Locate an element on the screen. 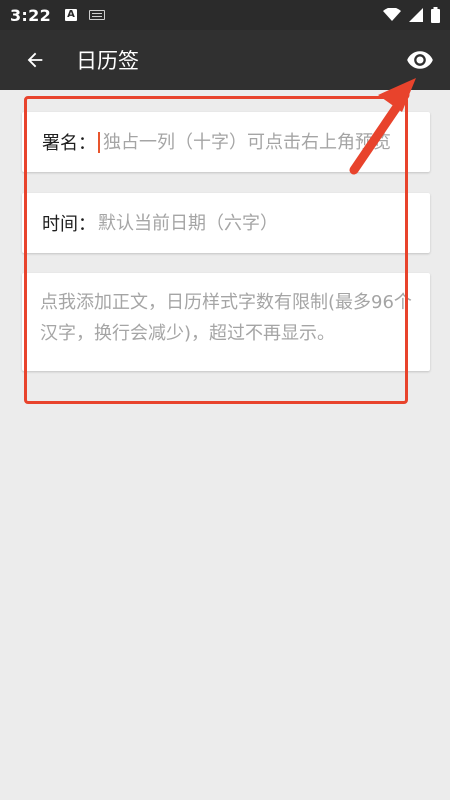  body-card is located at coordinates (226, 322).